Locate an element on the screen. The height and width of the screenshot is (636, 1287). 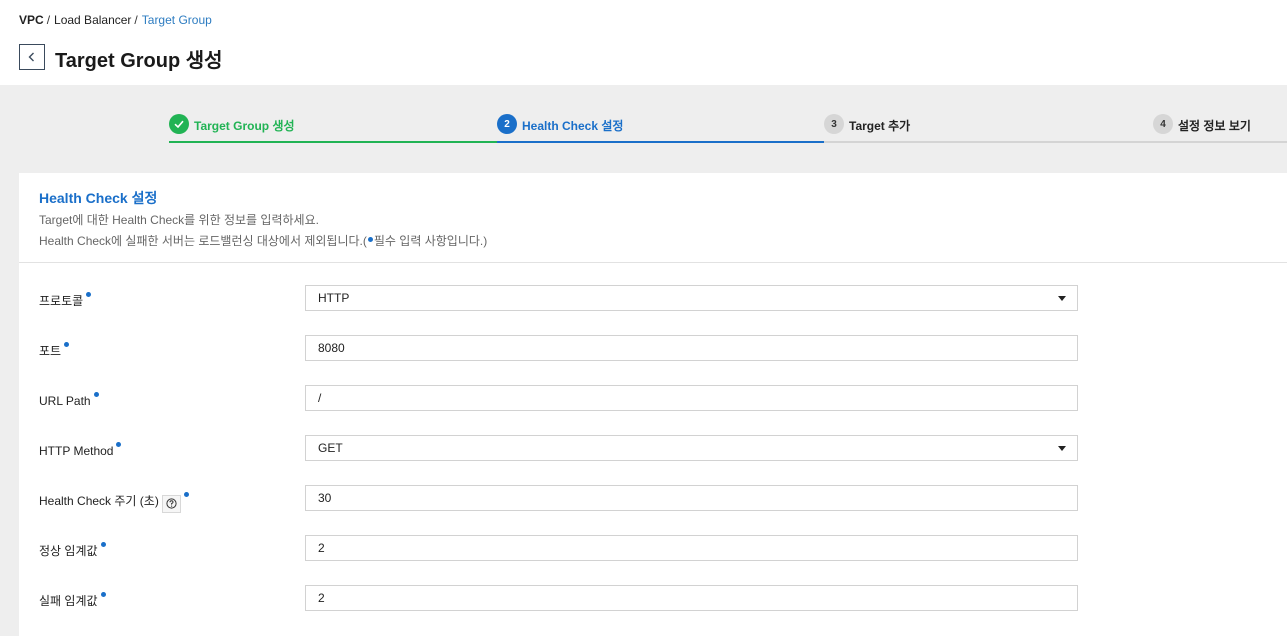
step-review: 4 설정 정보 보기 is located at coordinates (1220, 114).